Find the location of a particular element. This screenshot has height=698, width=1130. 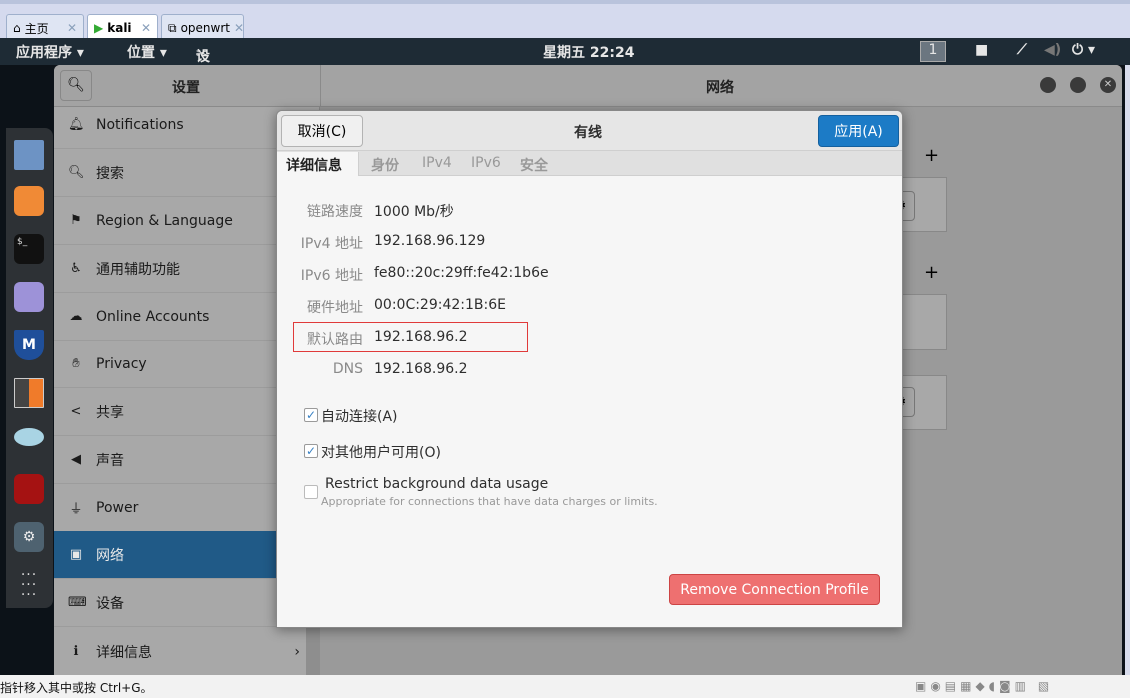

network-wired-icon: ⟋ is located at coordinates (1022, 50).